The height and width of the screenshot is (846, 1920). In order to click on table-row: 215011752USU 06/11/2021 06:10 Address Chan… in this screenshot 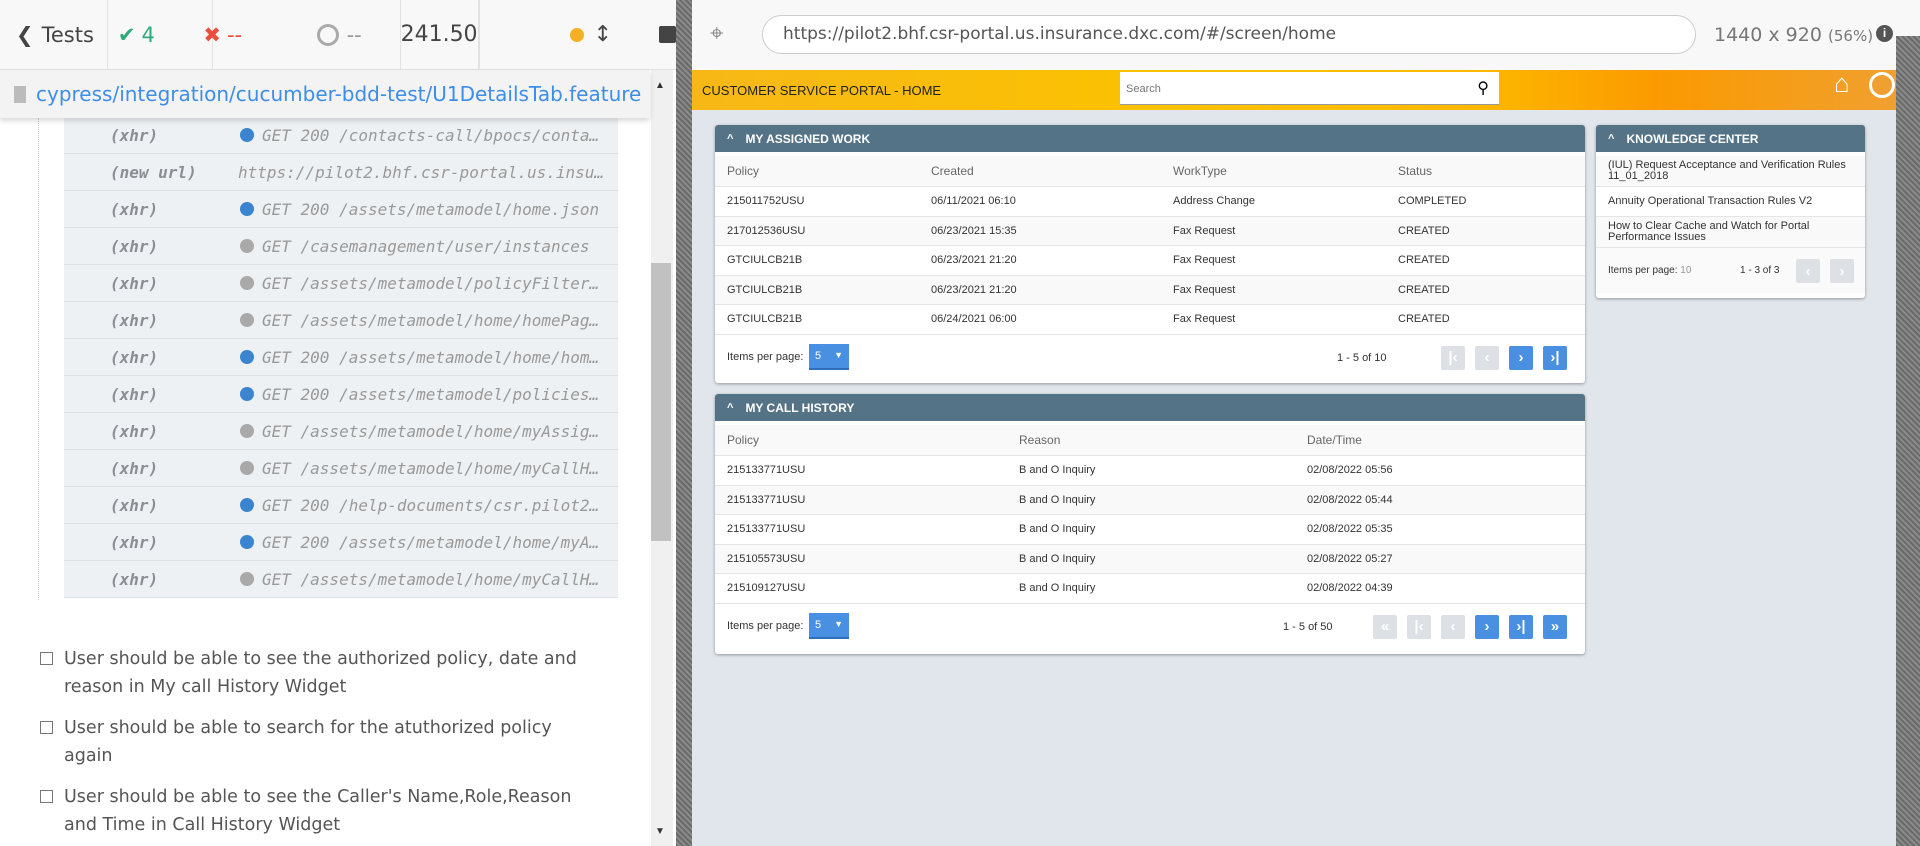, I will do `click(1150, 202)`.